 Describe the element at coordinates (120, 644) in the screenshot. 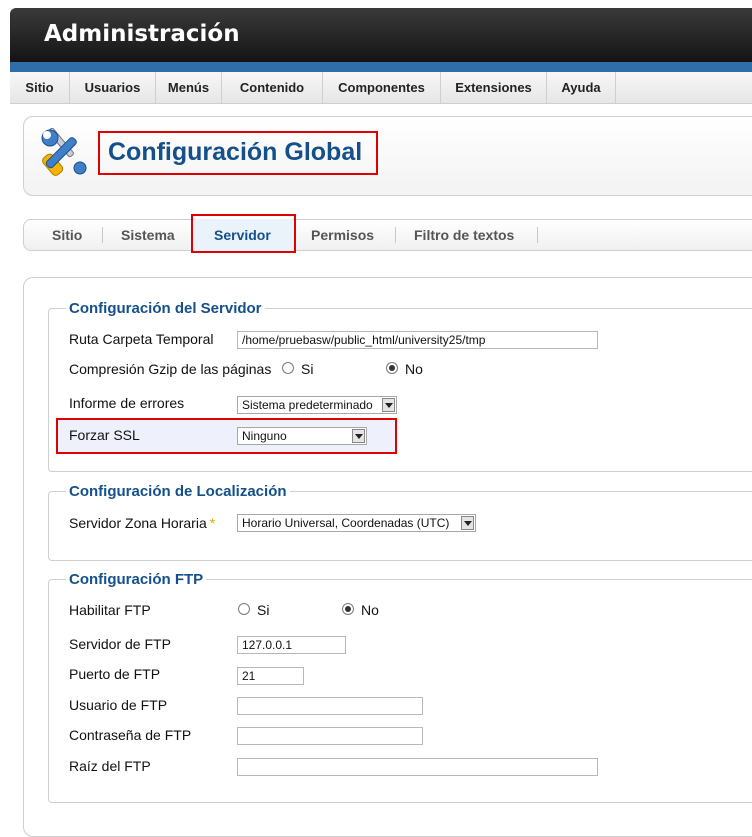

I see `ftp-host-label: Servidor de FTP` at that location.